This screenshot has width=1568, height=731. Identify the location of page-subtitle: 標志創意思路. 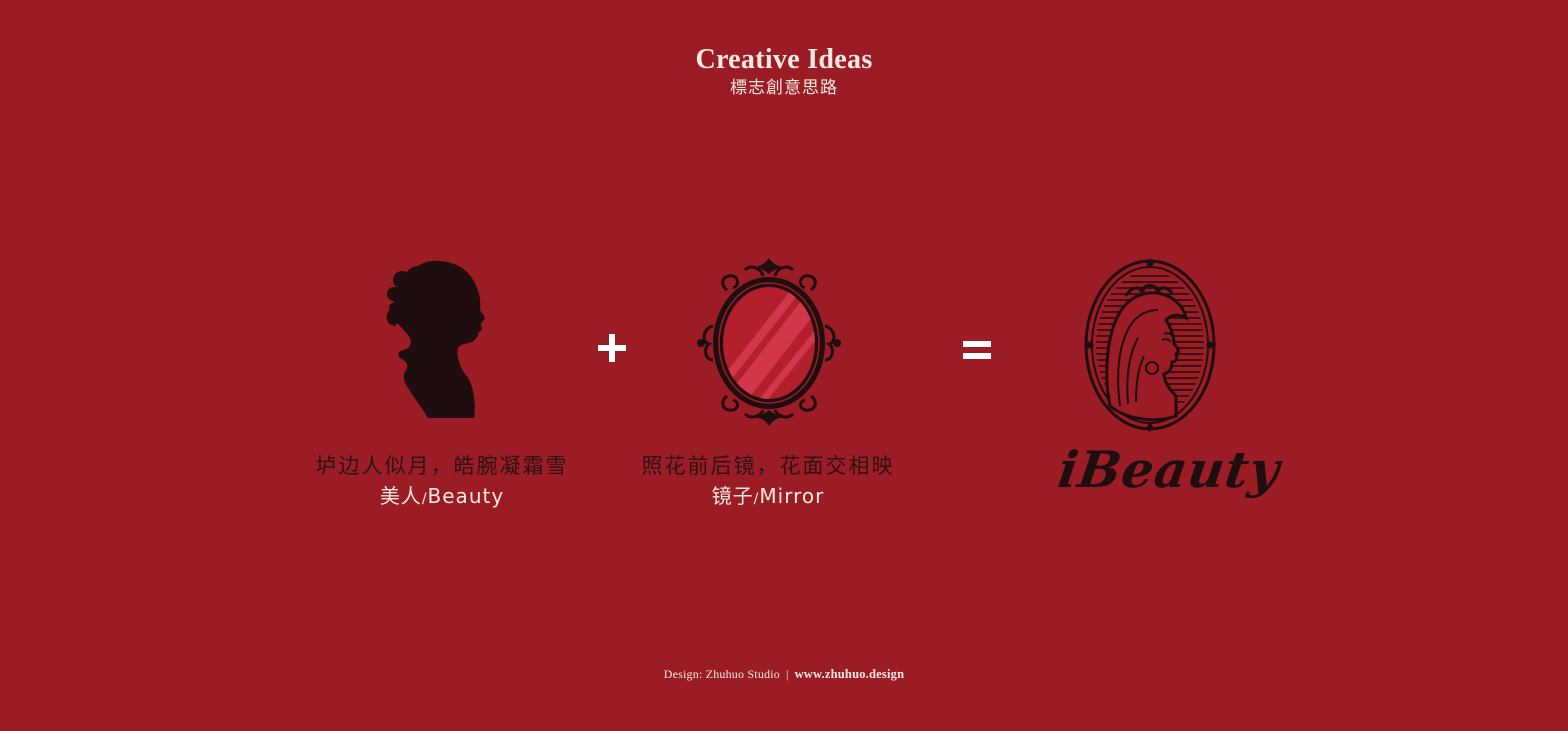
(784, 87).